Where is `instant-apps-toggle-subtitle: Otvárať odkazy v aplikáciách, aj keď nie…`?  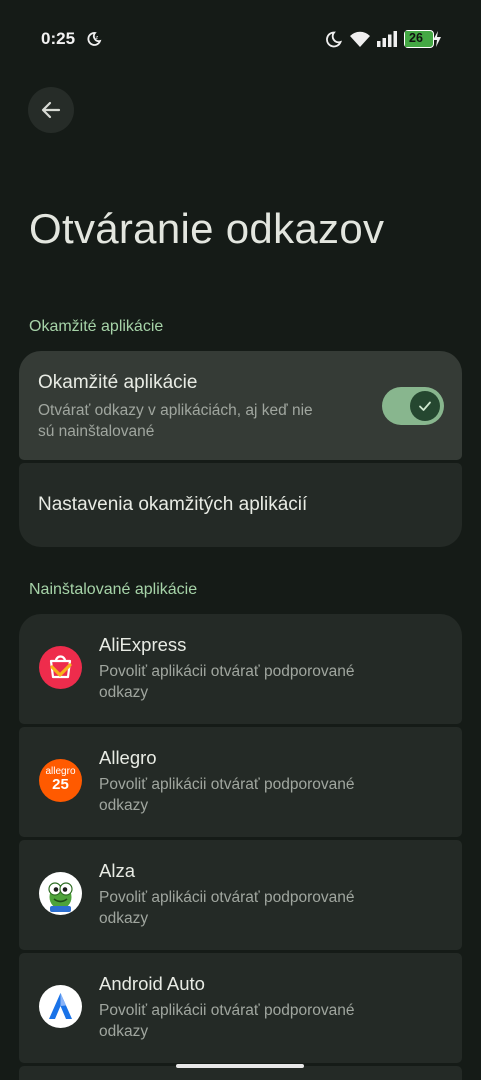 instant-apps-toggle-subtitle: Otvárať odkazy v aplikáciách, aj keď nie… is located at coordinates (175, 421).